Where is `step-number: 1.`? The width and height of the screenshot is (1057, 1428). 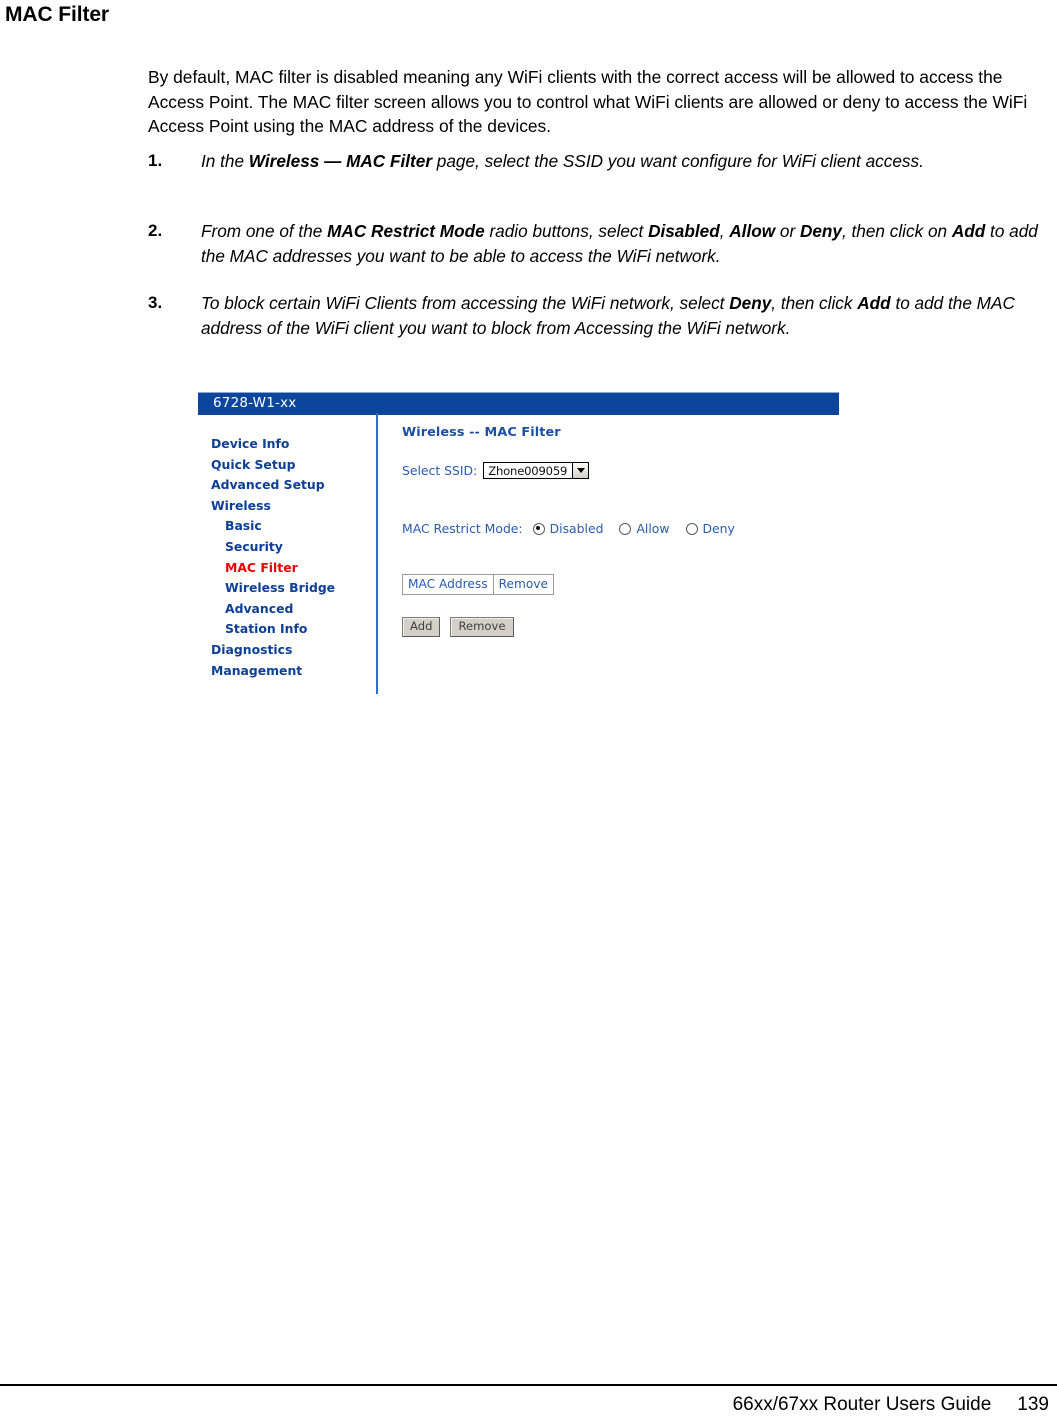 step-number: 1. is located at coordinates (155, 160).